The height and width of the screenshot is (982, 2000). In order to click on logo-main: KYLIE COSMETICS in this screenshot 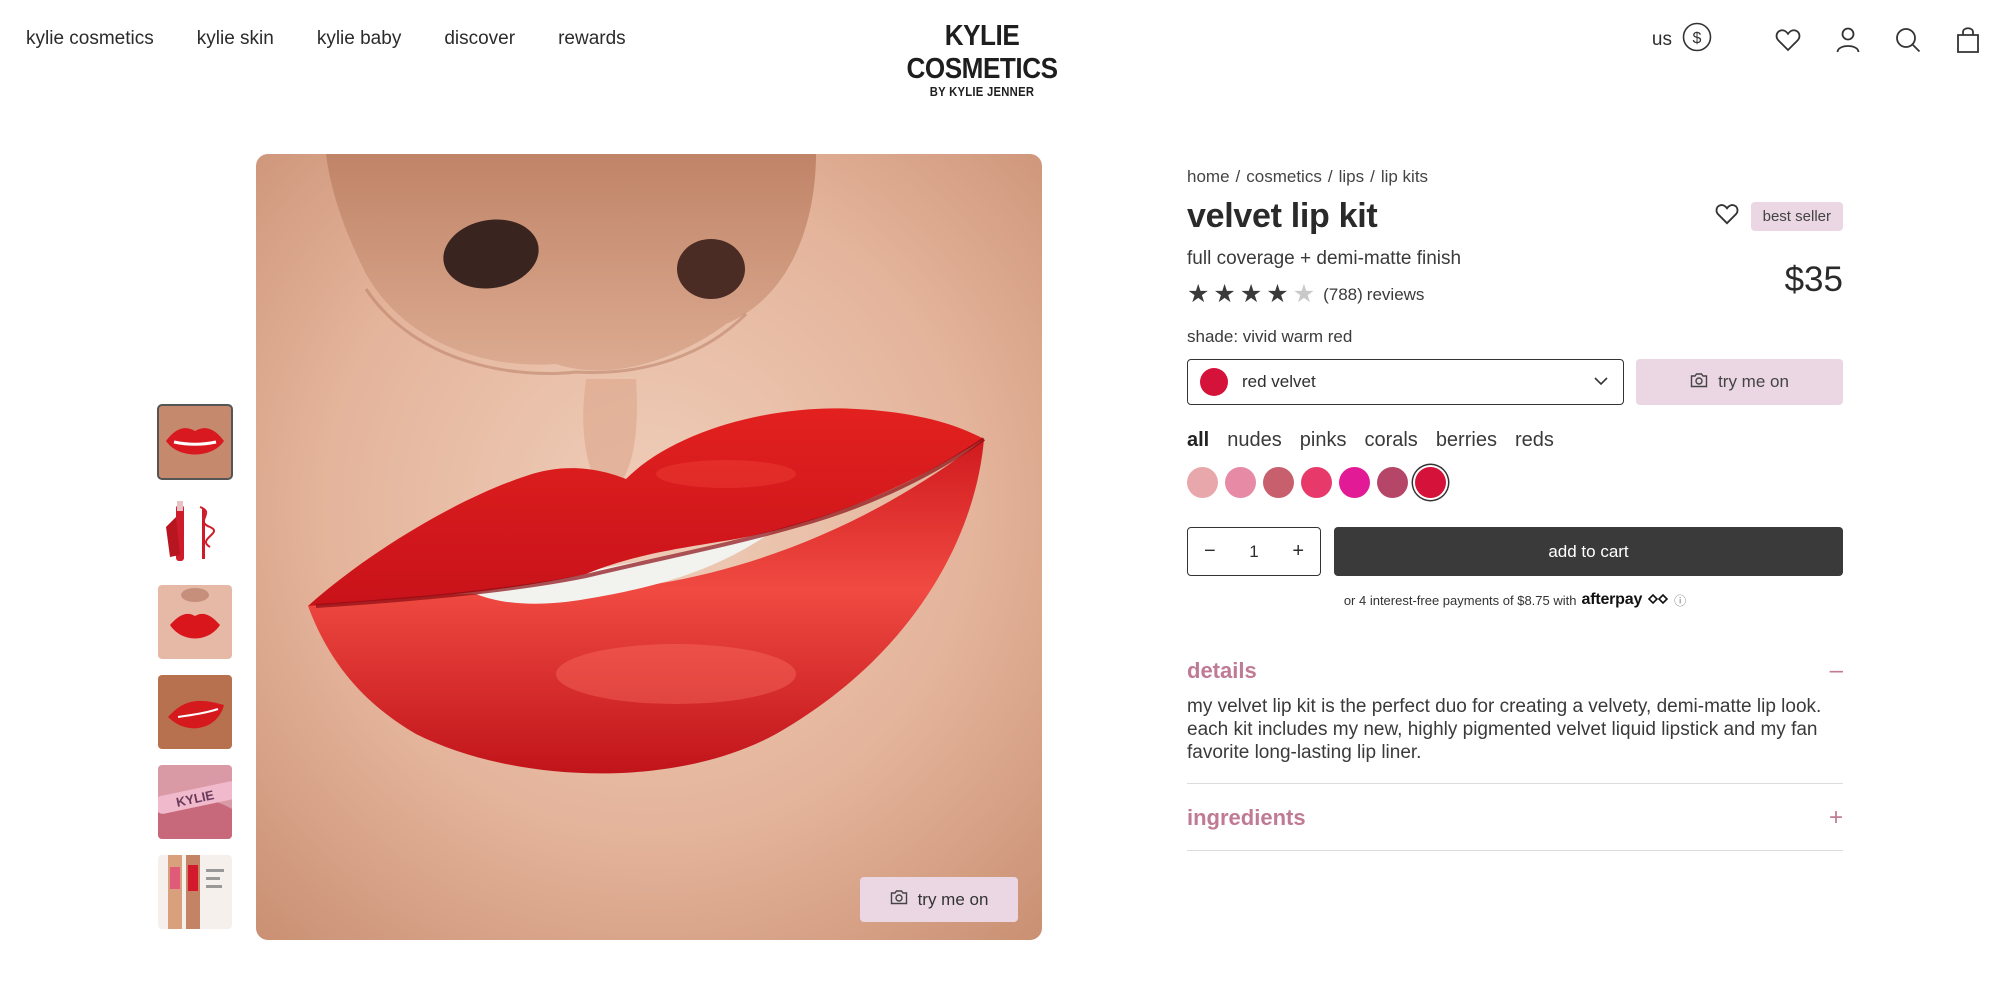, I will do `click(982, 52)`.